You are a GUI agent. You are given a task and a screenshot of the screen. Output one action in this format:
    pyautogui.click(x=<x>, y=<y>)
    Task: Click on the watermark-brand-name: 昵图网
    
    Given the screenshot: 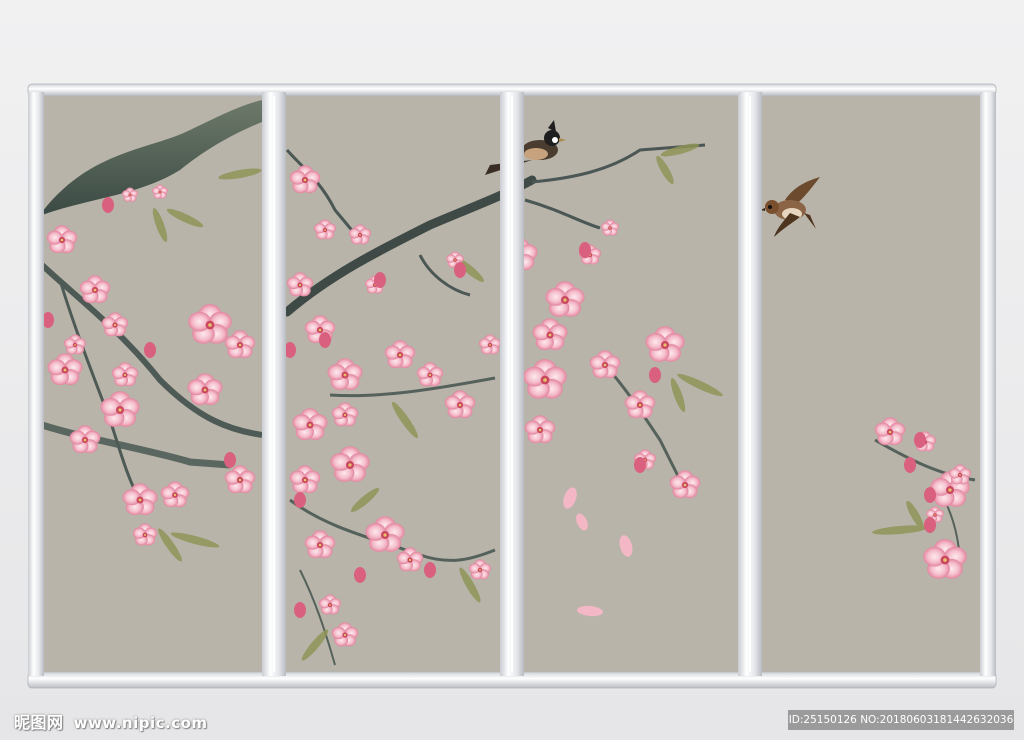 What is the action you would take?
    pyautogui.click(x=39, y=722)
    